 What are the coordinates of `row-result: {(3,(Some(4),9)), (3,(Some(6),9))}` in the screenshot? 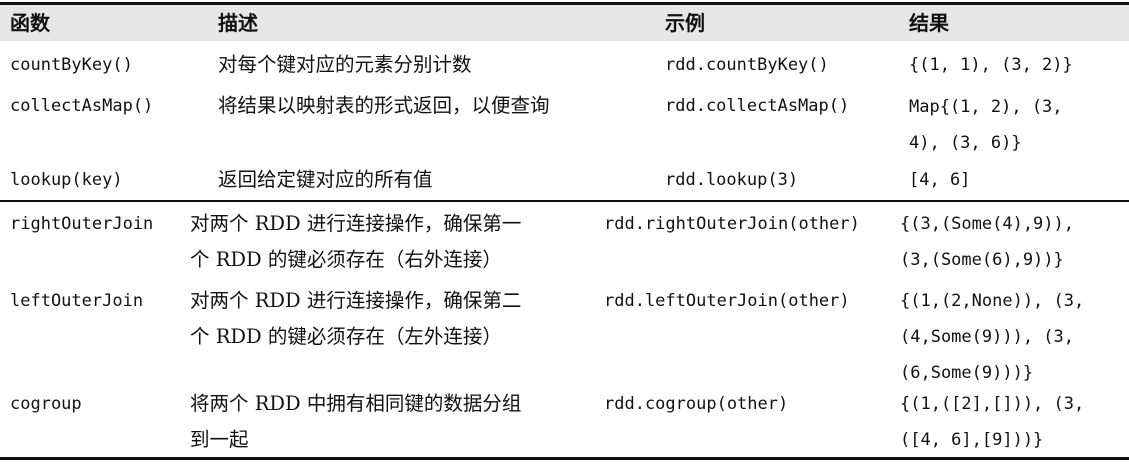 It's located at (987, 242).